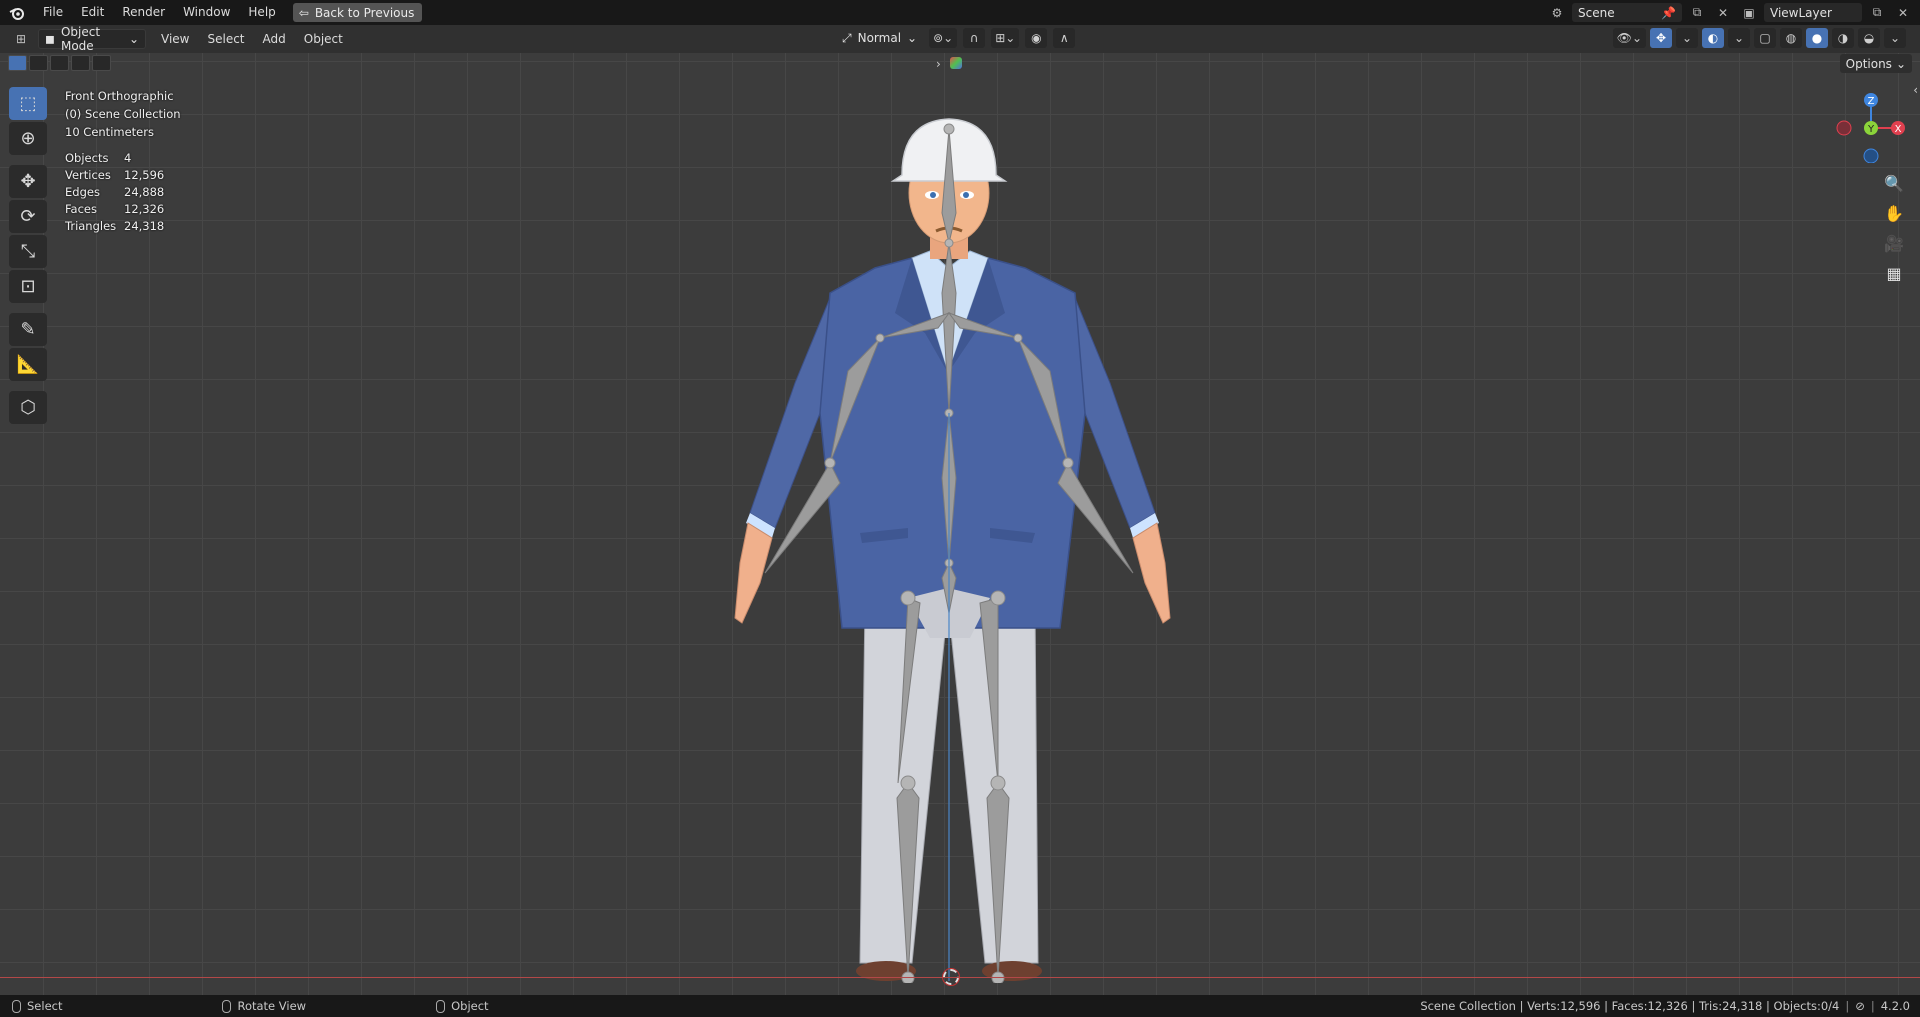 This screenshot has width=1920, height=1017. I want to click on new-scene-icon: ⧉, so click(1697, 12).